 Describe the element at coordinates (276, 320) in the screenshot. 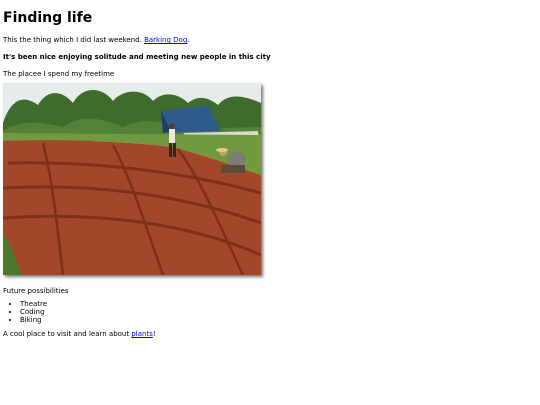

I see `list-item-biking: Biking` at that location.